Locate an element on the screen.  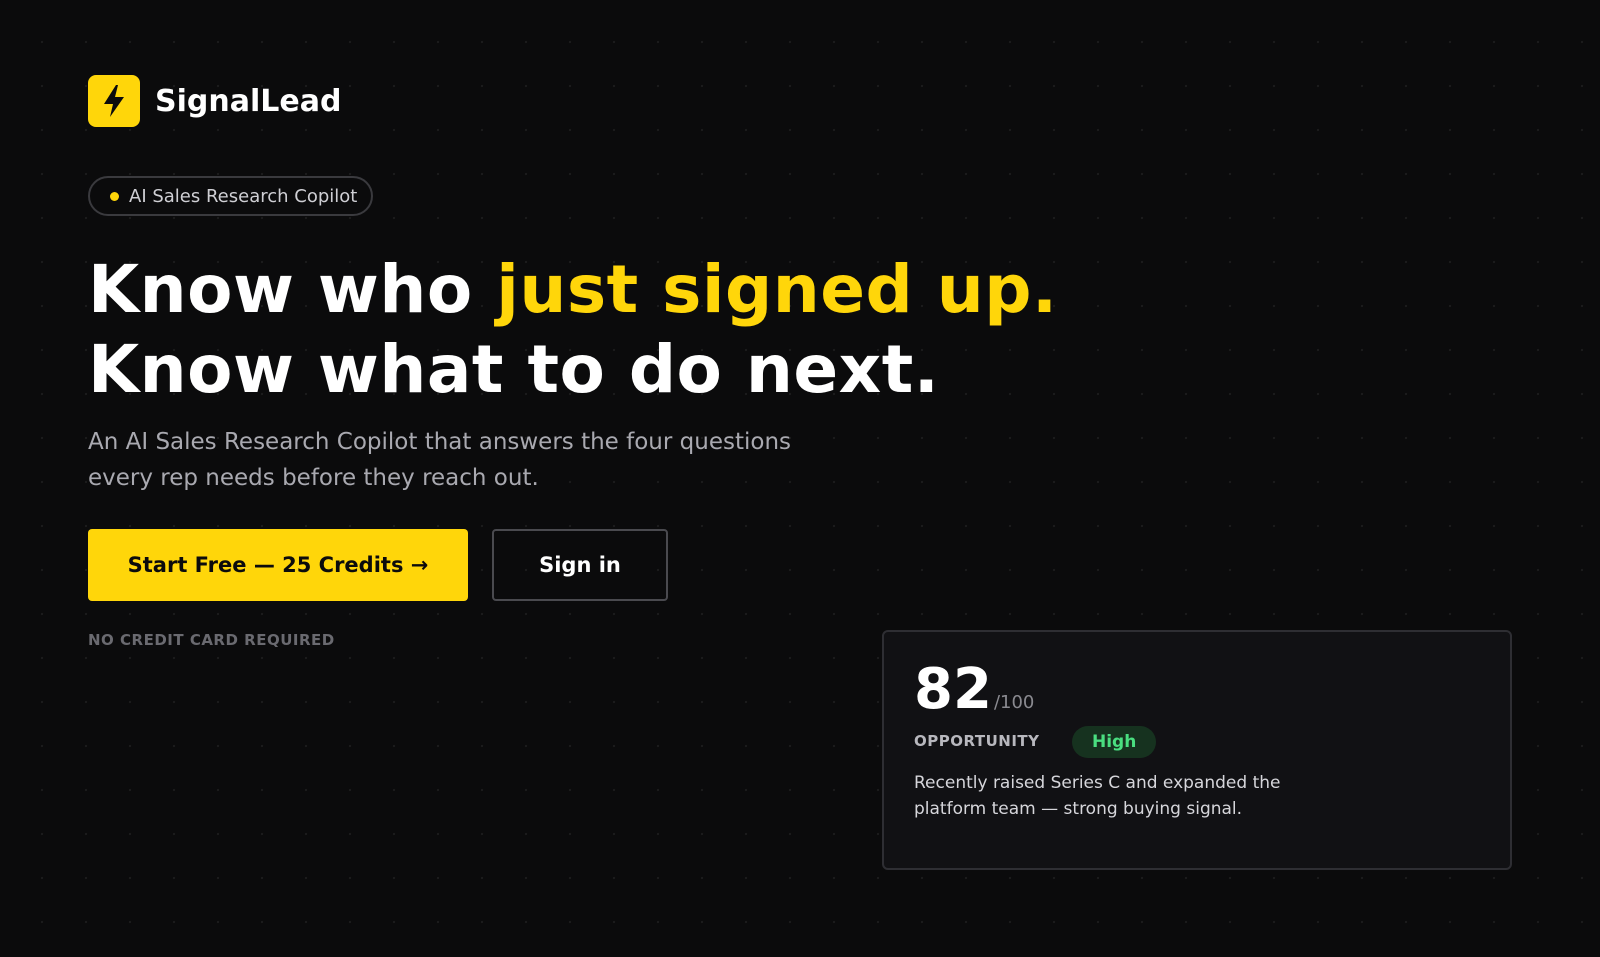
brand-logo: SignalLead is located at coordinates (214, 101).